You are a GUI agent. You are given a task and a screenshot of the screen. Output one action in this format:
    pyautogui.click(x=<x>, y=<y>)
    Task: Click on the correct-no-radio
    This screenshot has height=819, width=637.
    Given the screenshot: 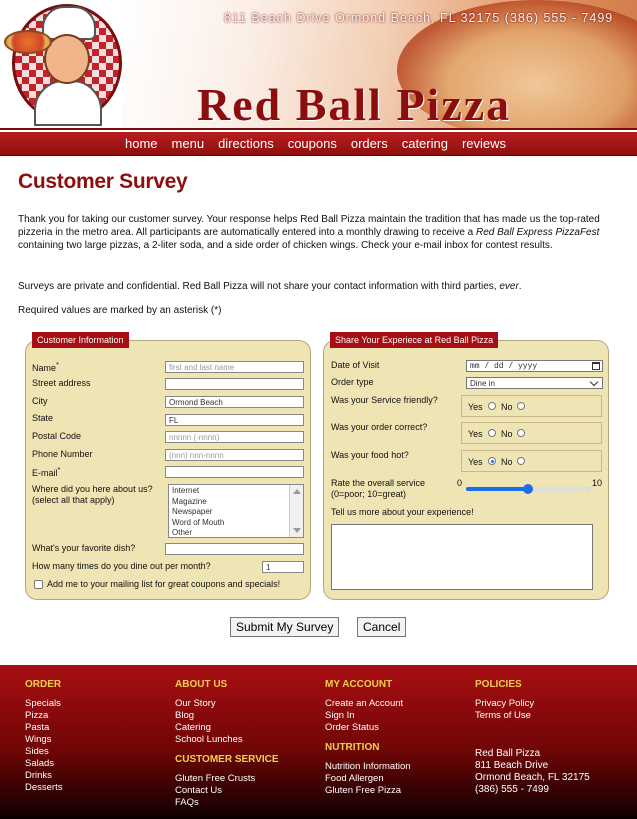 What is the action you would take?
    pyautogui.click(x=521, y=433)
    